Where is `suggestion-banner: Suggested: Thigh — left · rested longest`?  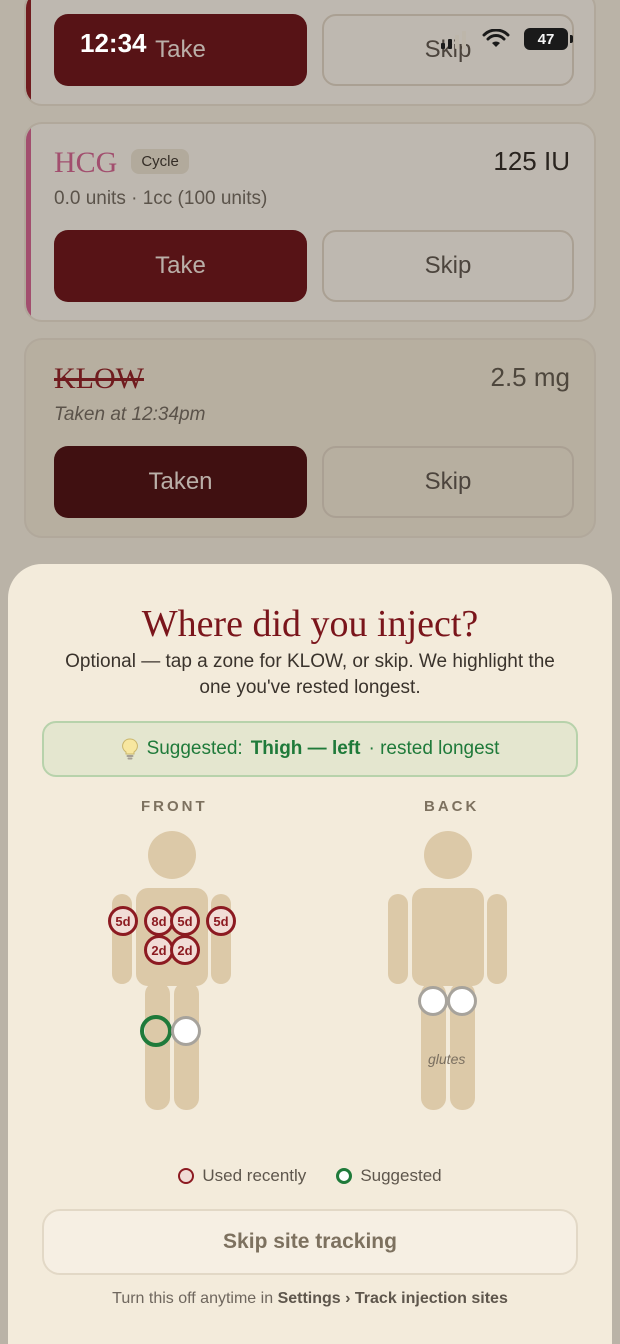 suggestion-banner: Suggested: Thigh — left · rested longest is located at coordinates (310, 749).